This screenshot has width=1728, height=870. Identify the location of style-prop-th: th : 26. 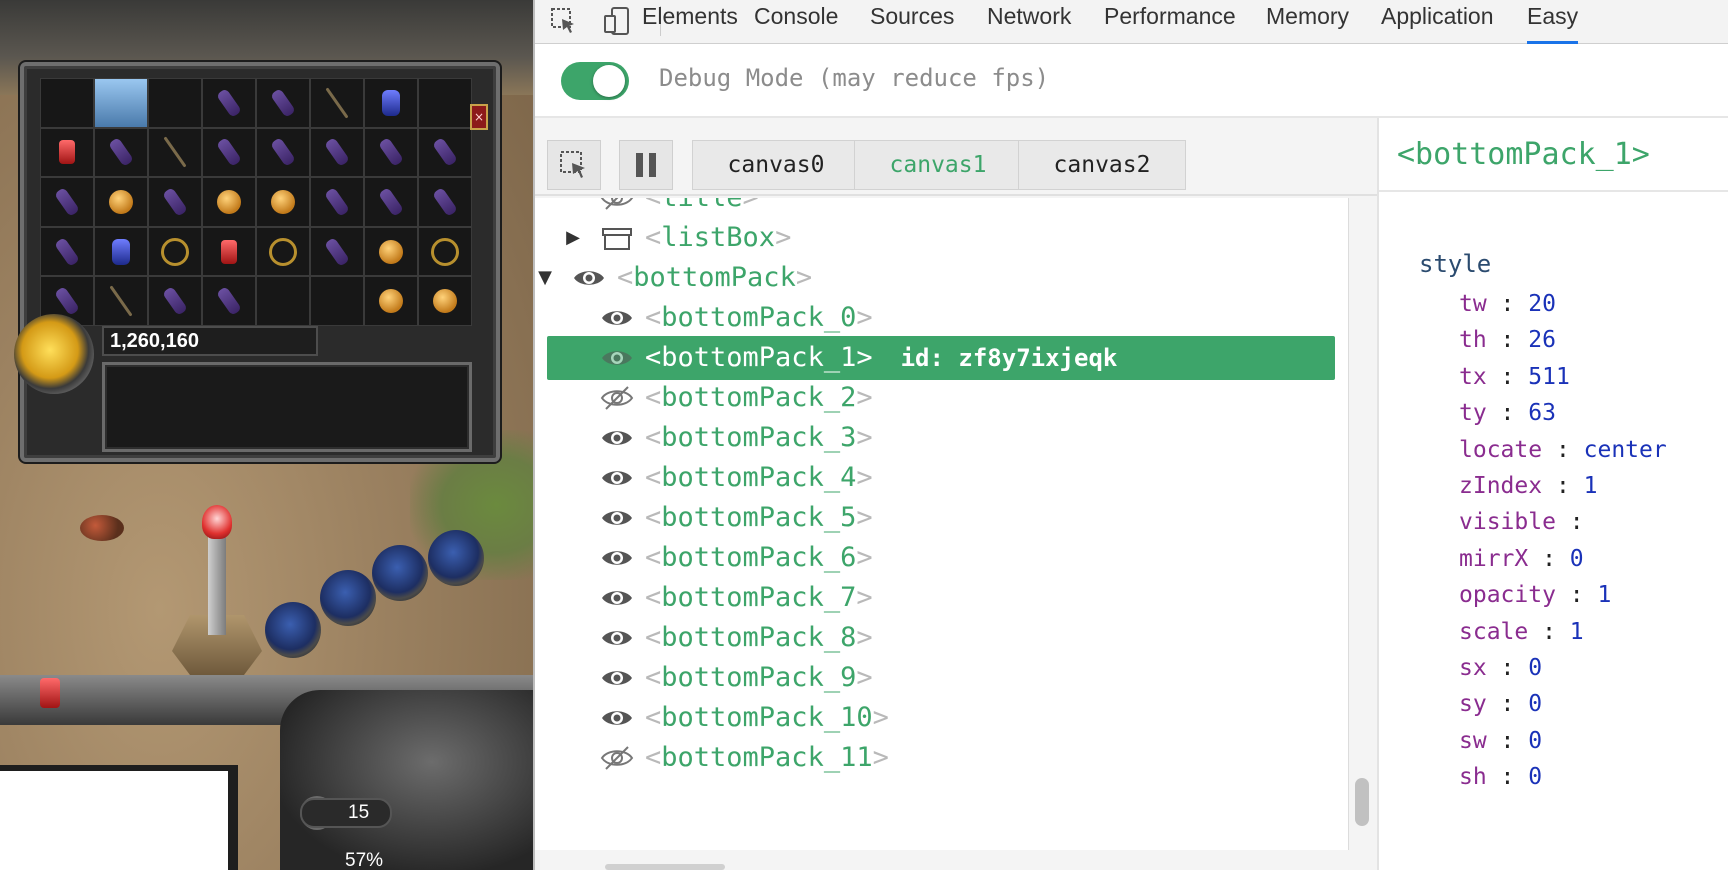
(1507, 340).